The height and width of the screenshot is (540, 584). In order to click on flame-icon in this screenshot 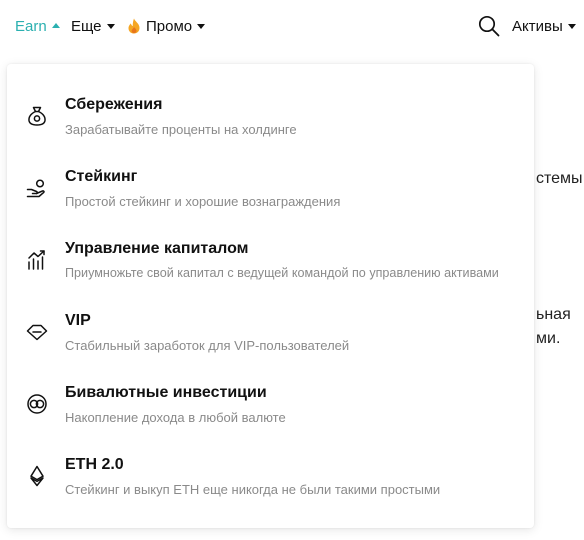, I will do `click(134, 26)`.